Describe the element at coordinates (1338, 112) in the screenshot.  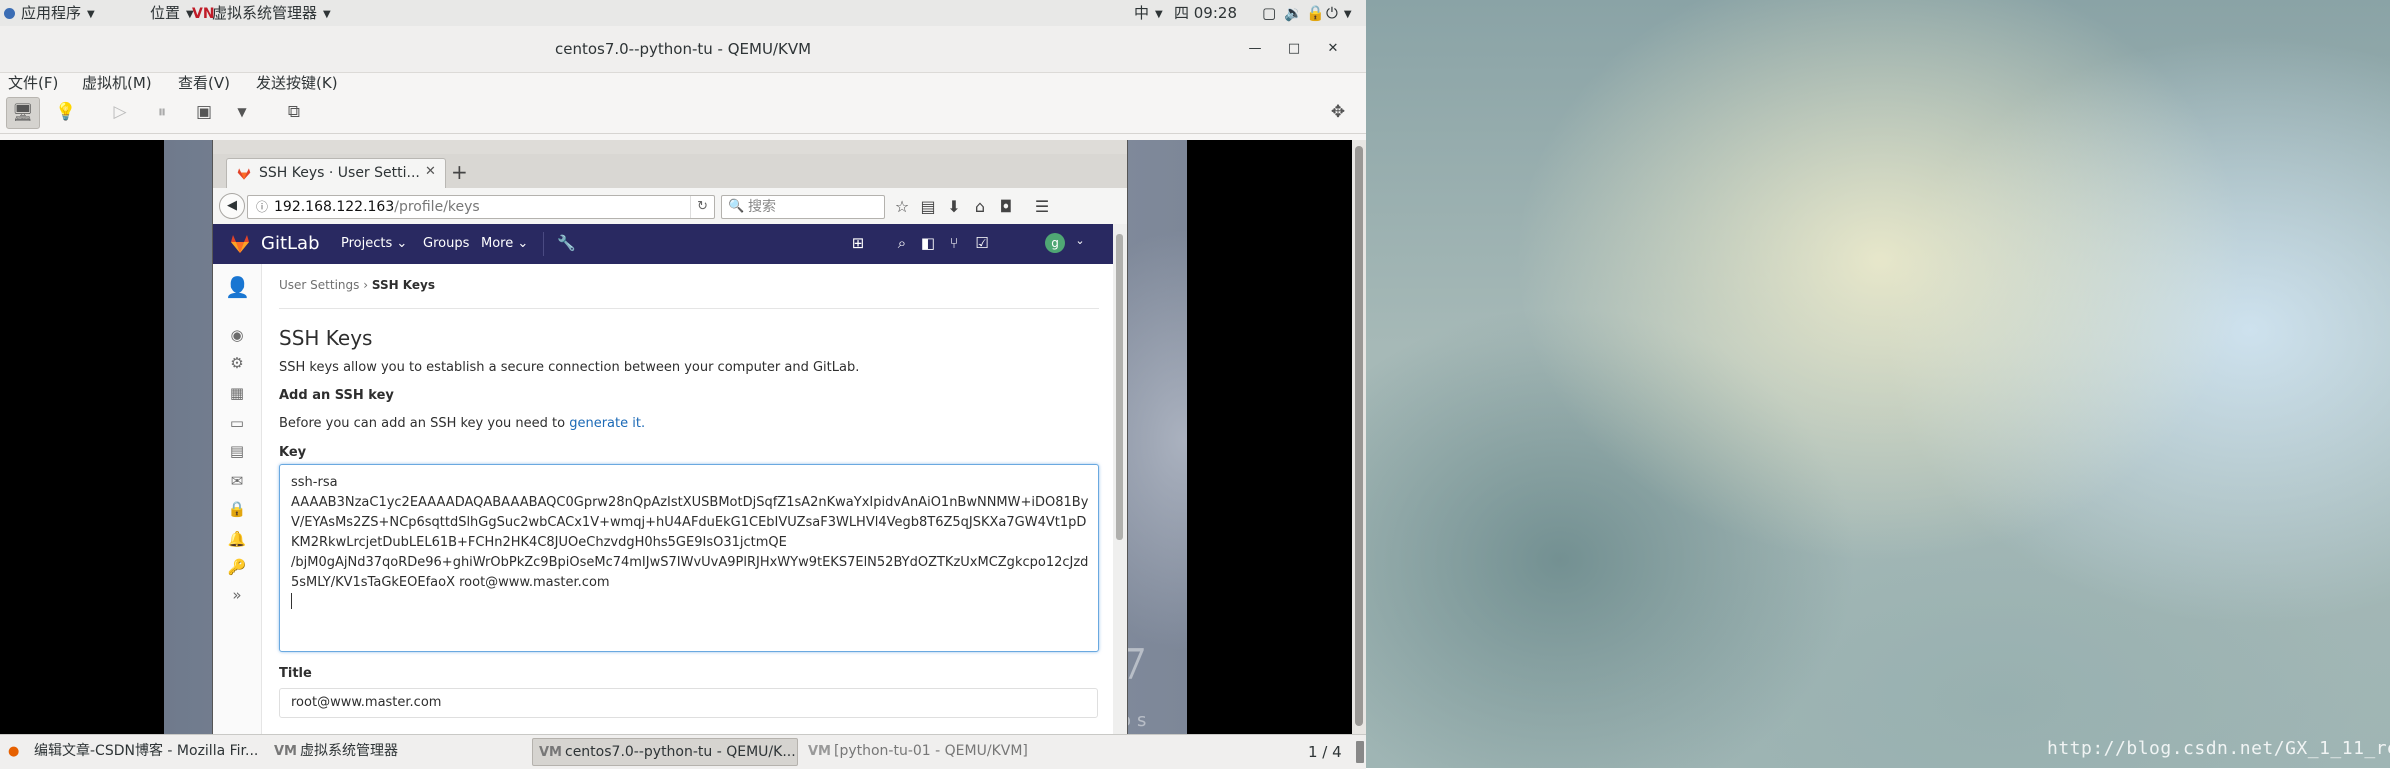
I see `fullscreen-icon: ✥` at that location.